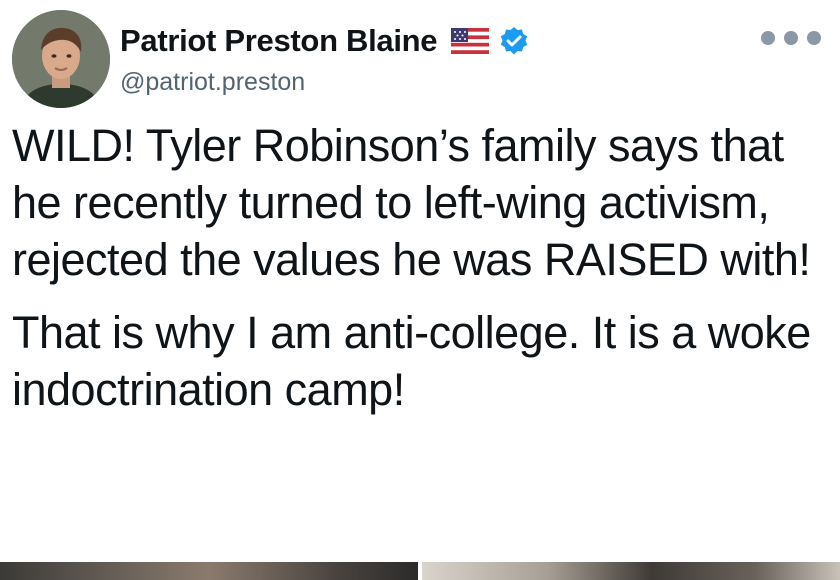  I want to click on author-name-row: Patriot Preston Blaine, so click(324, 41).